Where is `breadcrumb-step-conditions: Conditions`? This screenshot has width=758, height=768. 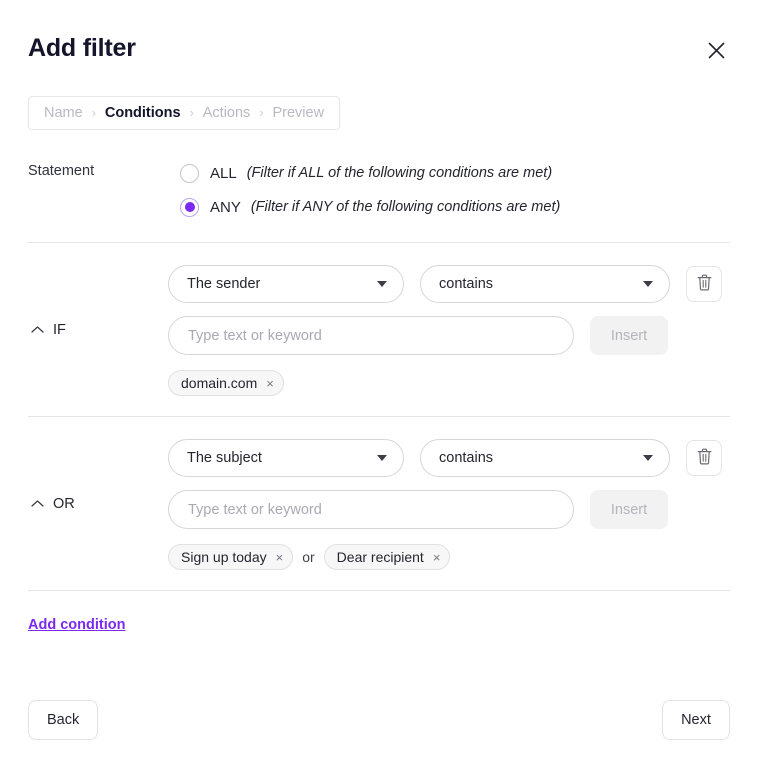
breadcrumb-step-conditions: Conditions is located at coordinates (143, 113).